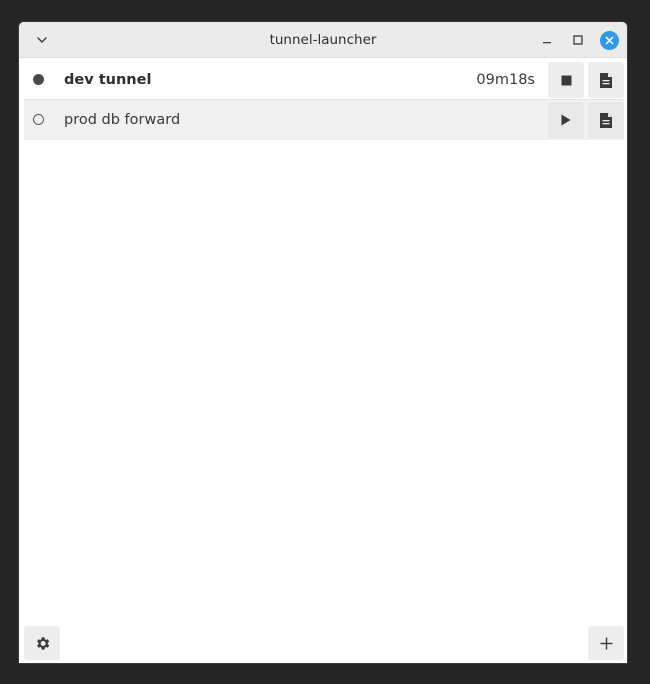 The image size is (650, 684). Describe the element at coordinates (323, 40) in the screenshot. I see `titlebar: tunnel-launcher` at that location.